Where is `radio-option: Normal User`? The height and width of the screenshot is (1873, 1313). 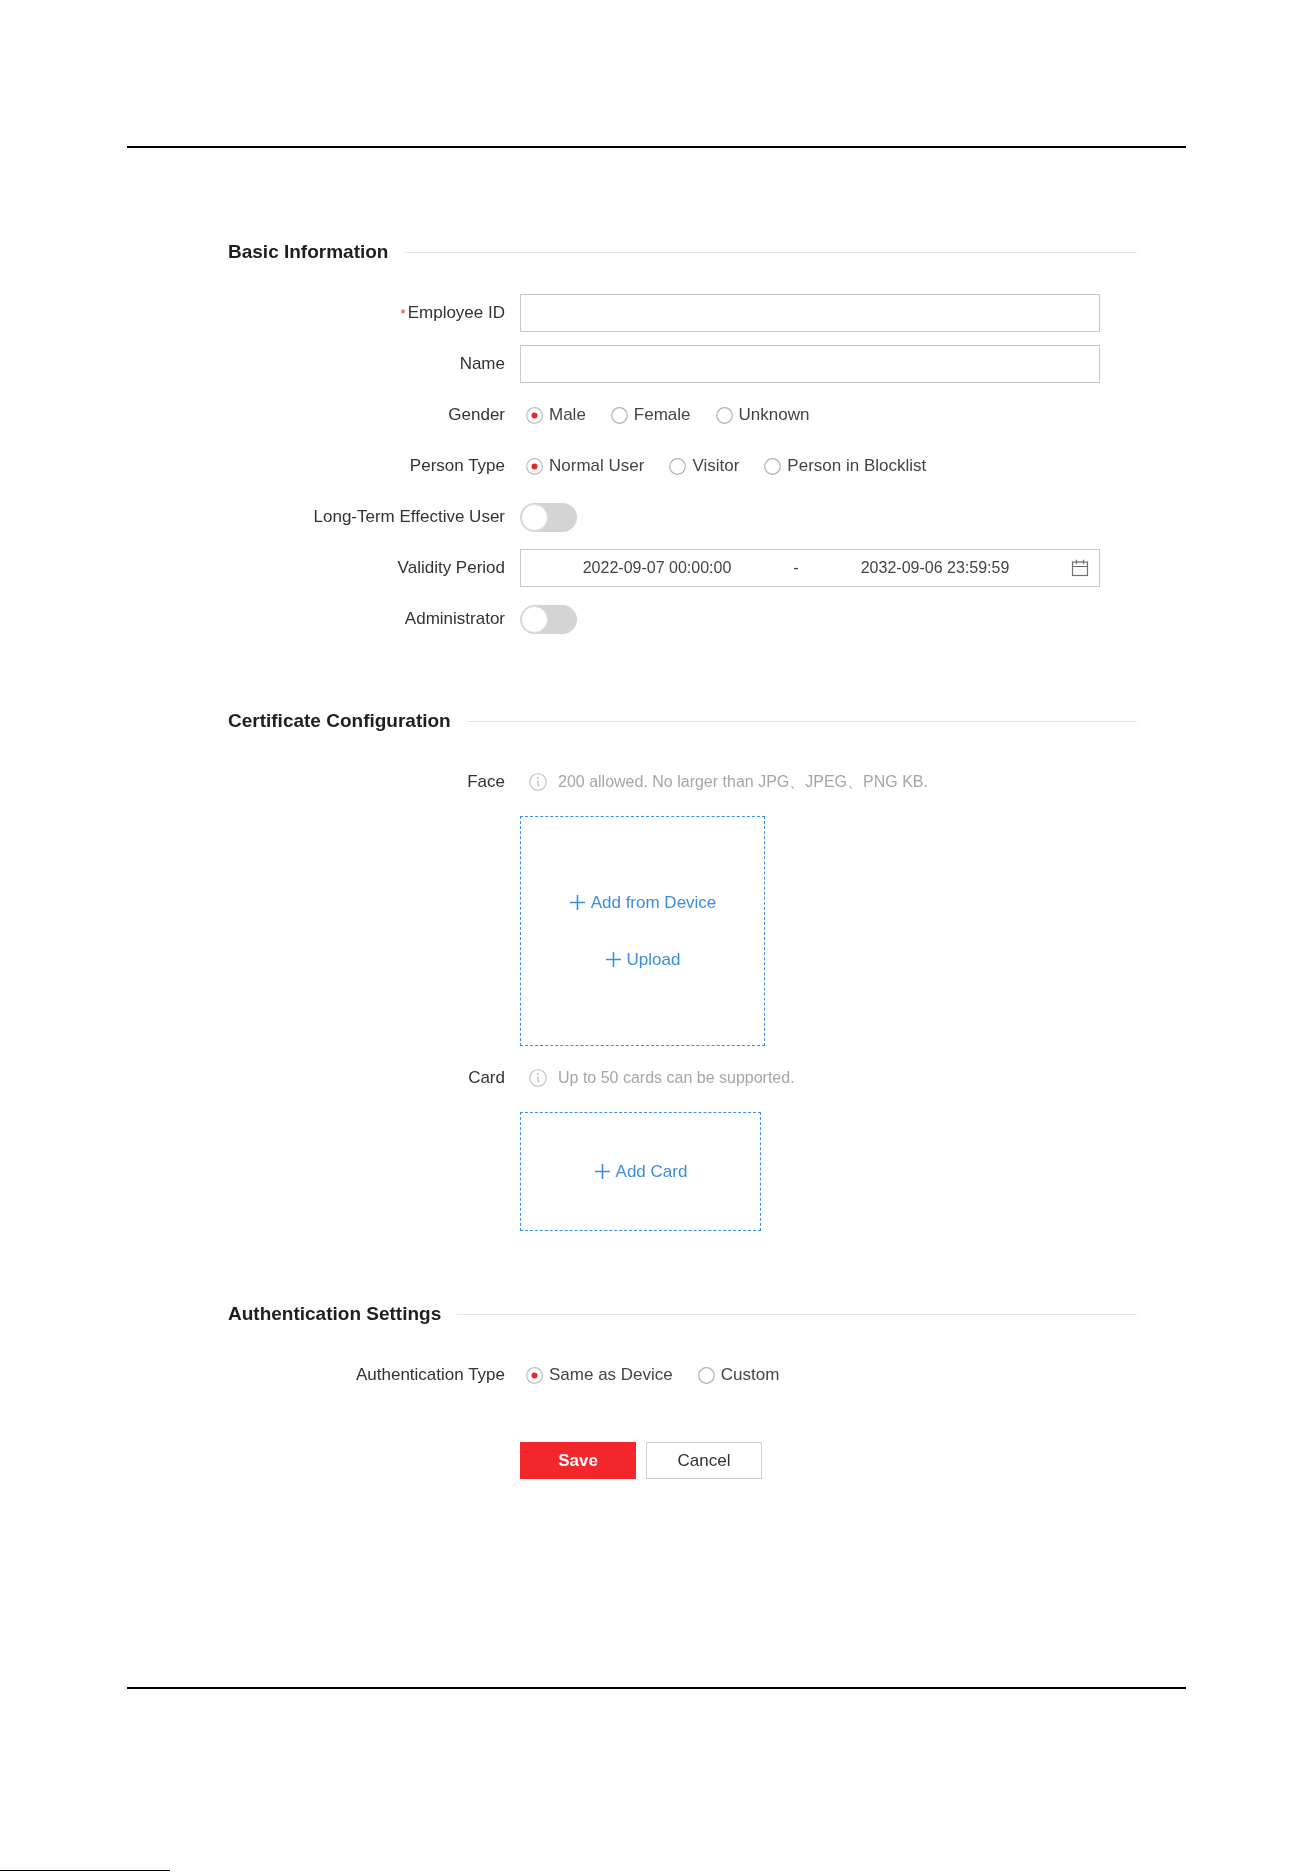 radio-option: Normal User is located at coordinates (585, 466).